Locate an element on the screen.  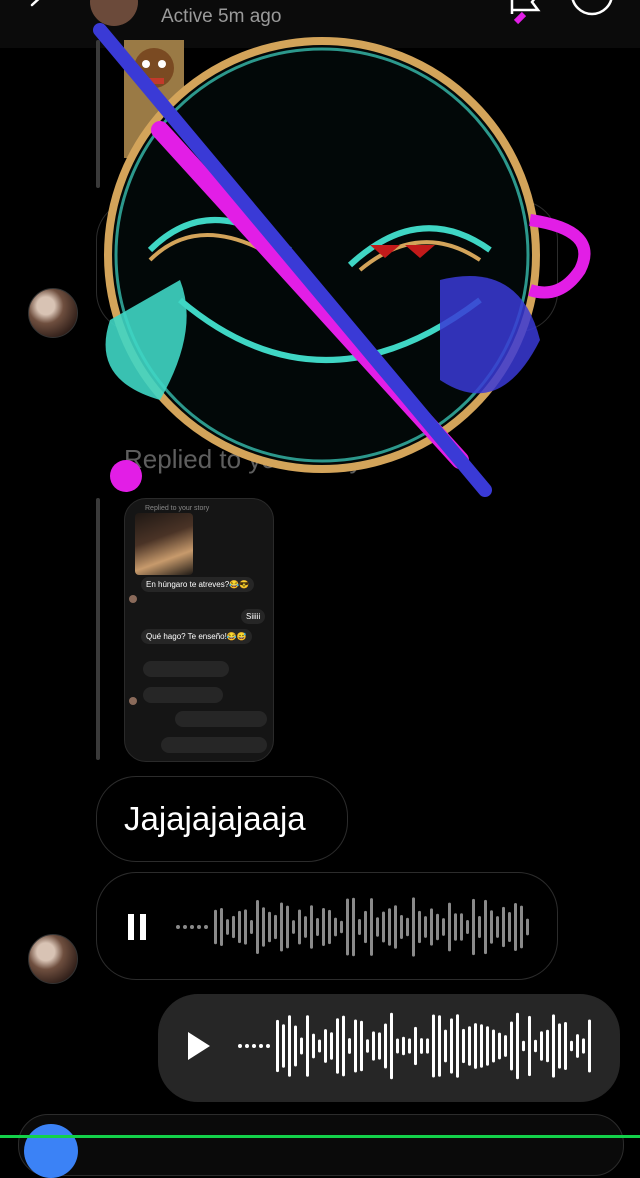
info-icon is located at coordinates (592, 9).